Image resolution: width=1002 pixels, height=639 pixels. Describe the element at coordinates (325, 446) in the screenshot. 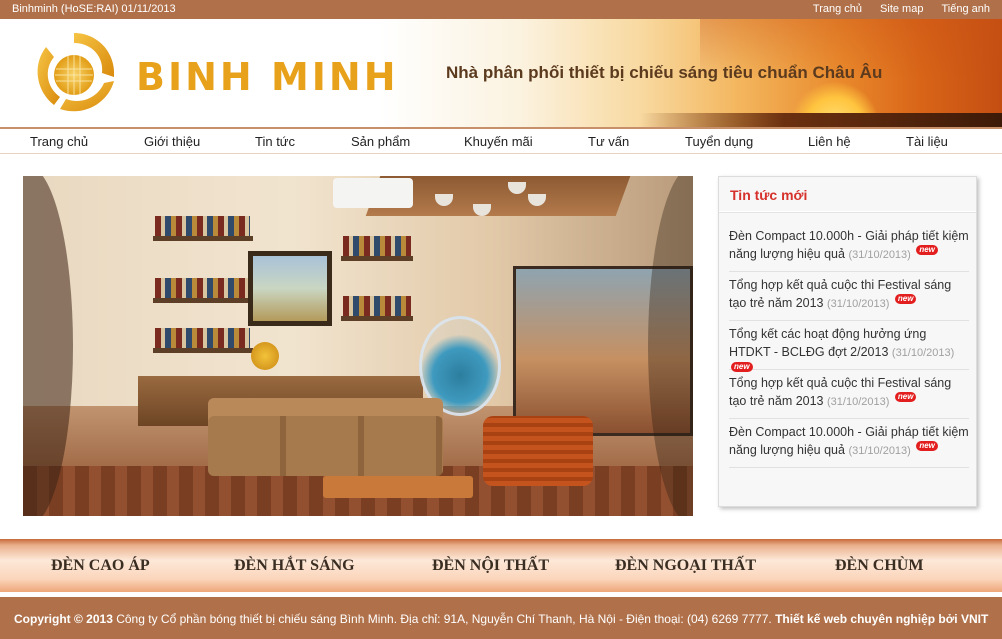

I see `slide-sofa` at that location.